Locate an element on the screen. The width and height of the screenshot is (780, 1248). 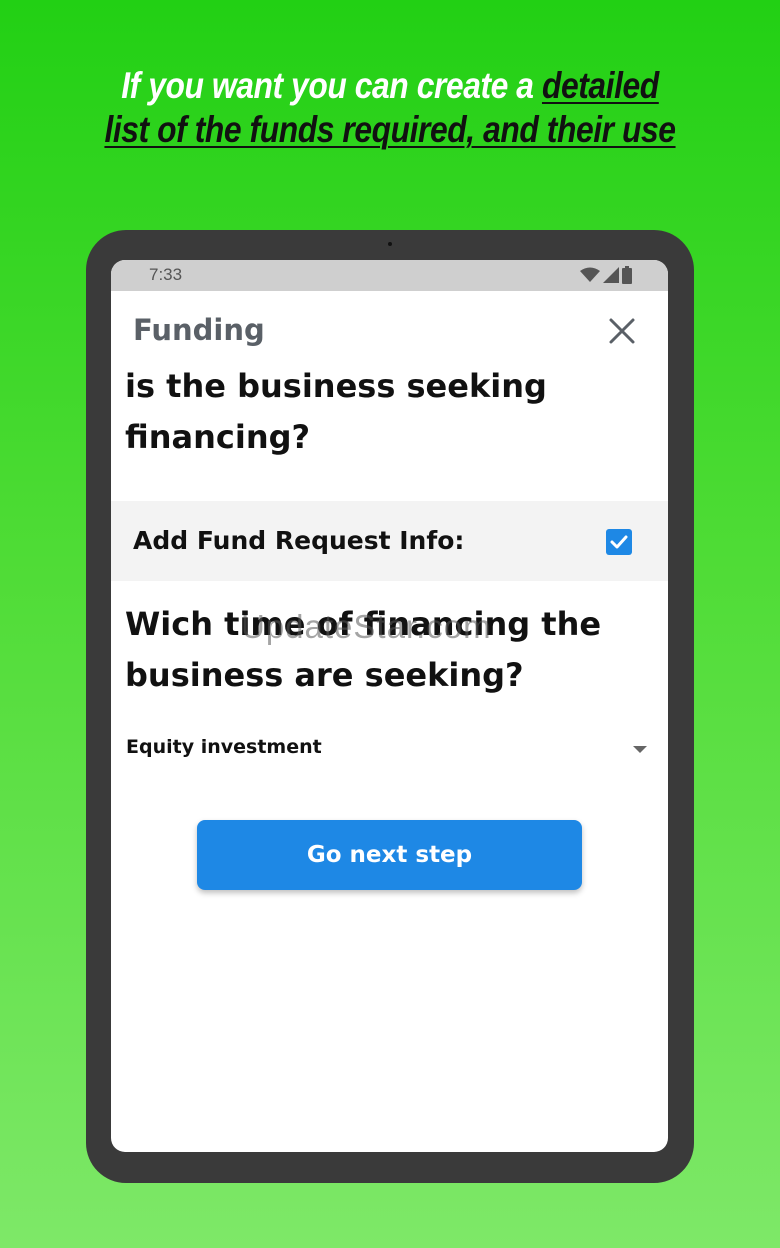
next-step-button: Go next step is located at coordinates (389, 855).